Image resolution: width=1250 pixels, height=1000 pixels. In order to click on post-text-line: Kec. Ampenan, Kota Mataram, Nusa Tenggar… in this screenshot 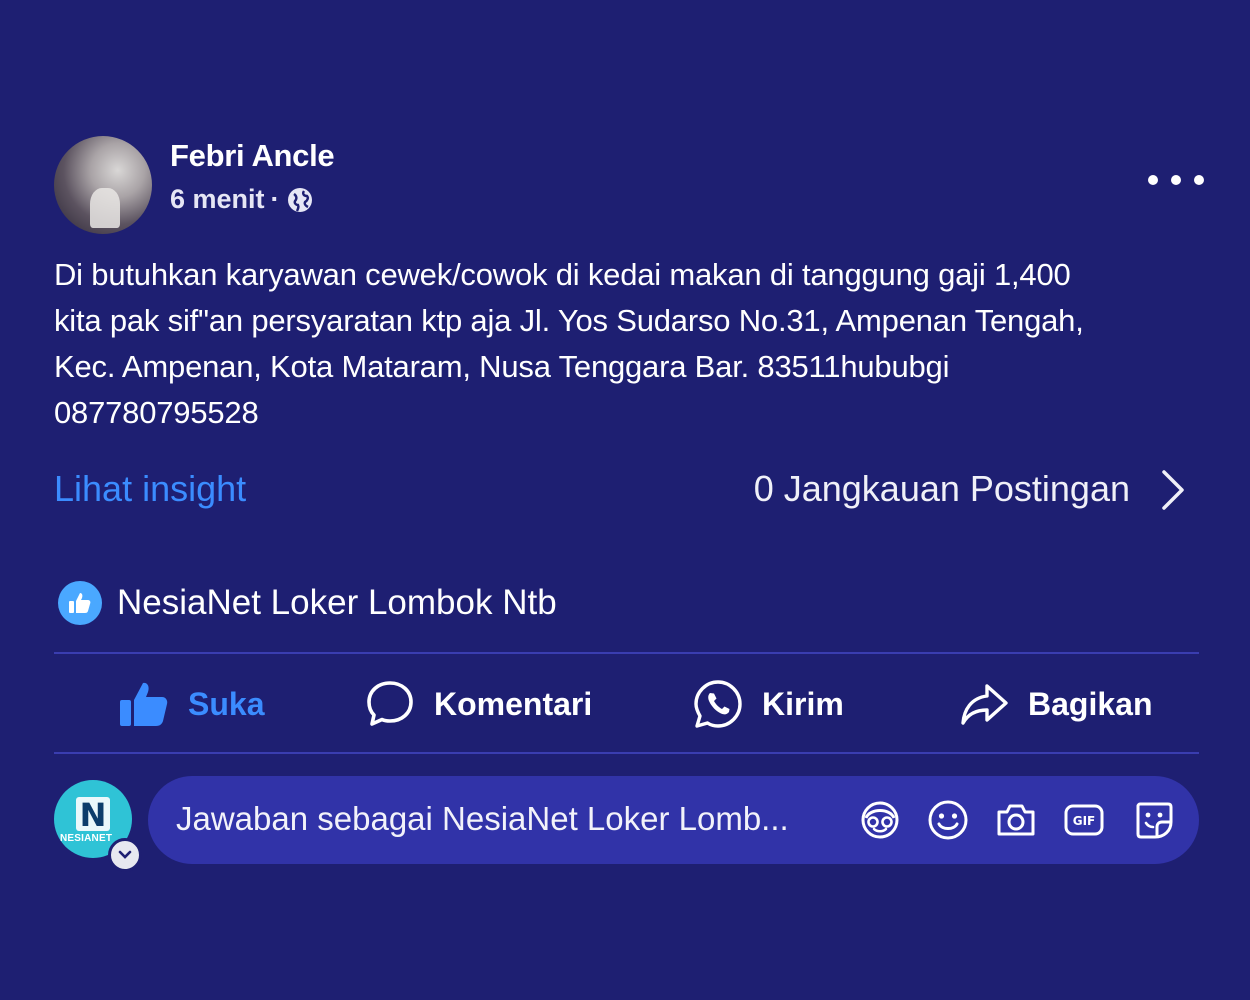, I will do `click(502, 366)`.